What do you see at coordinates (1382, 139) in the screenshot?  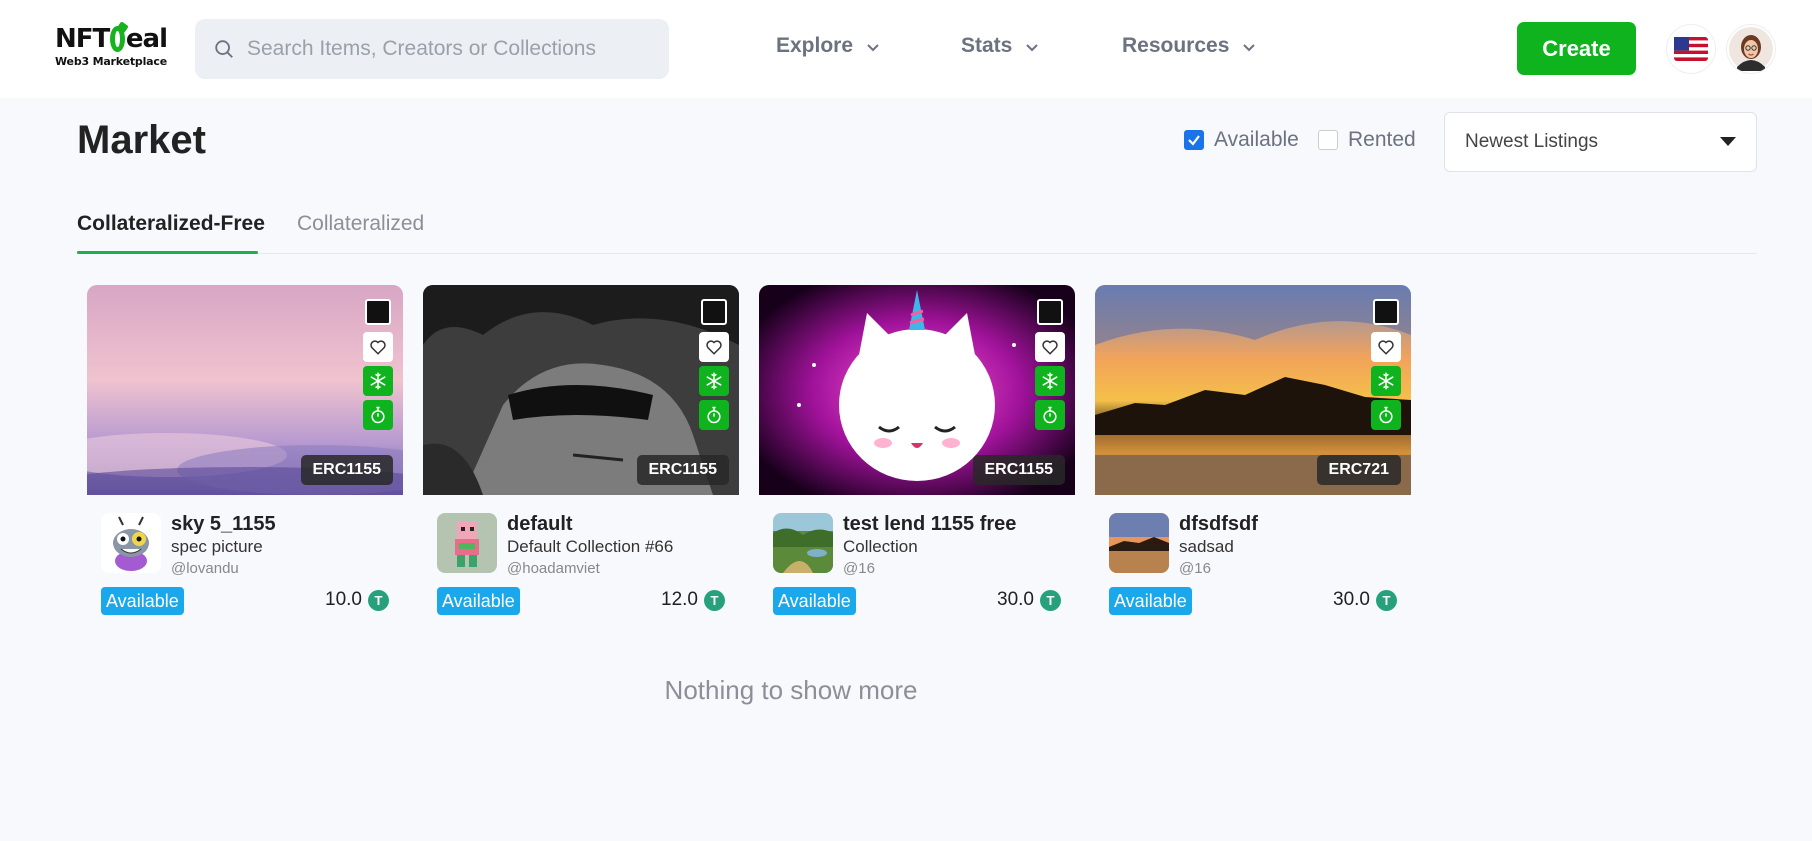 I see `rented-filter-label: Rented` at bounding box center [1382, 139].